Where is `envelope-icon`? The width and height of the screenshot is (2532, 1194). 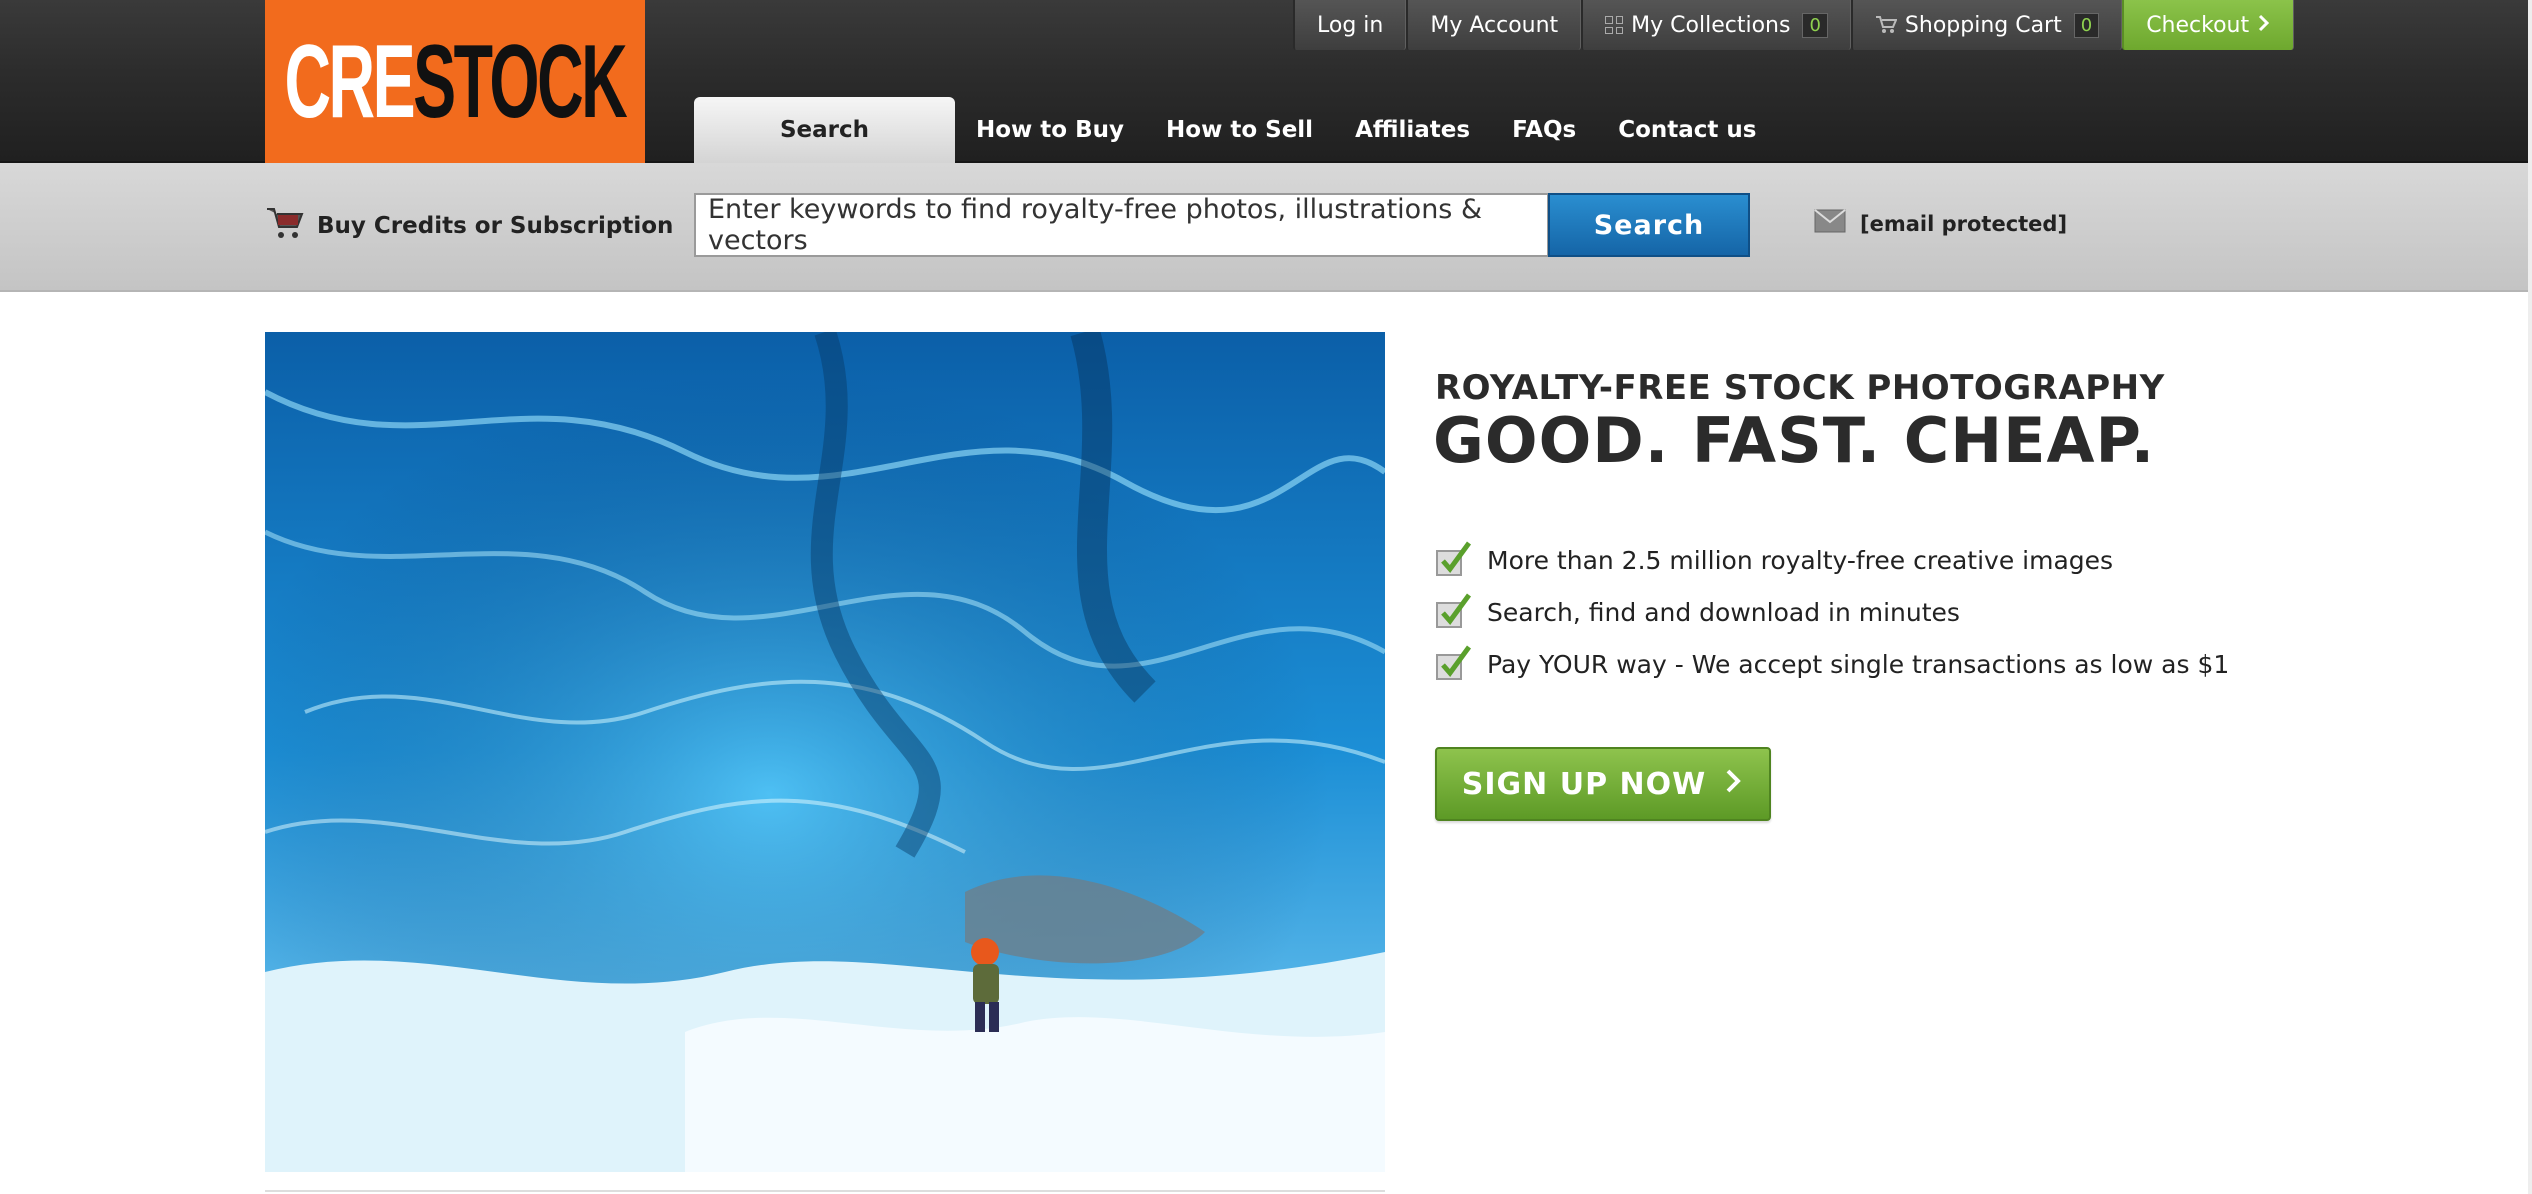
envelope-icon is located at coordinates (1830, 223).